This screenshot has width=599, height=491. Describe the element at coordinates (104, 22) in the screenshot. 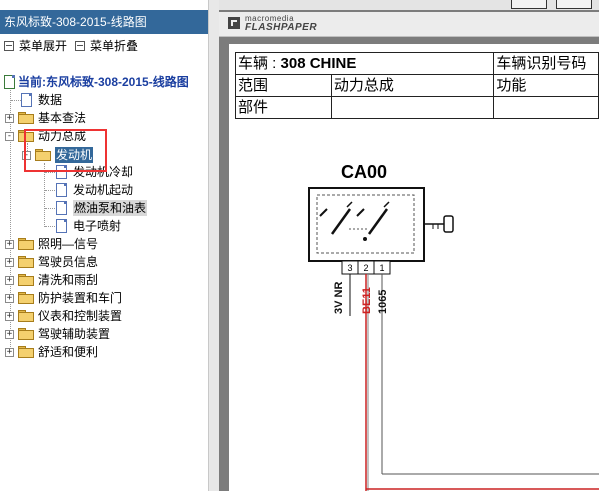

I see `panel-title: 东风标致-308-2015-线路图` at that location.